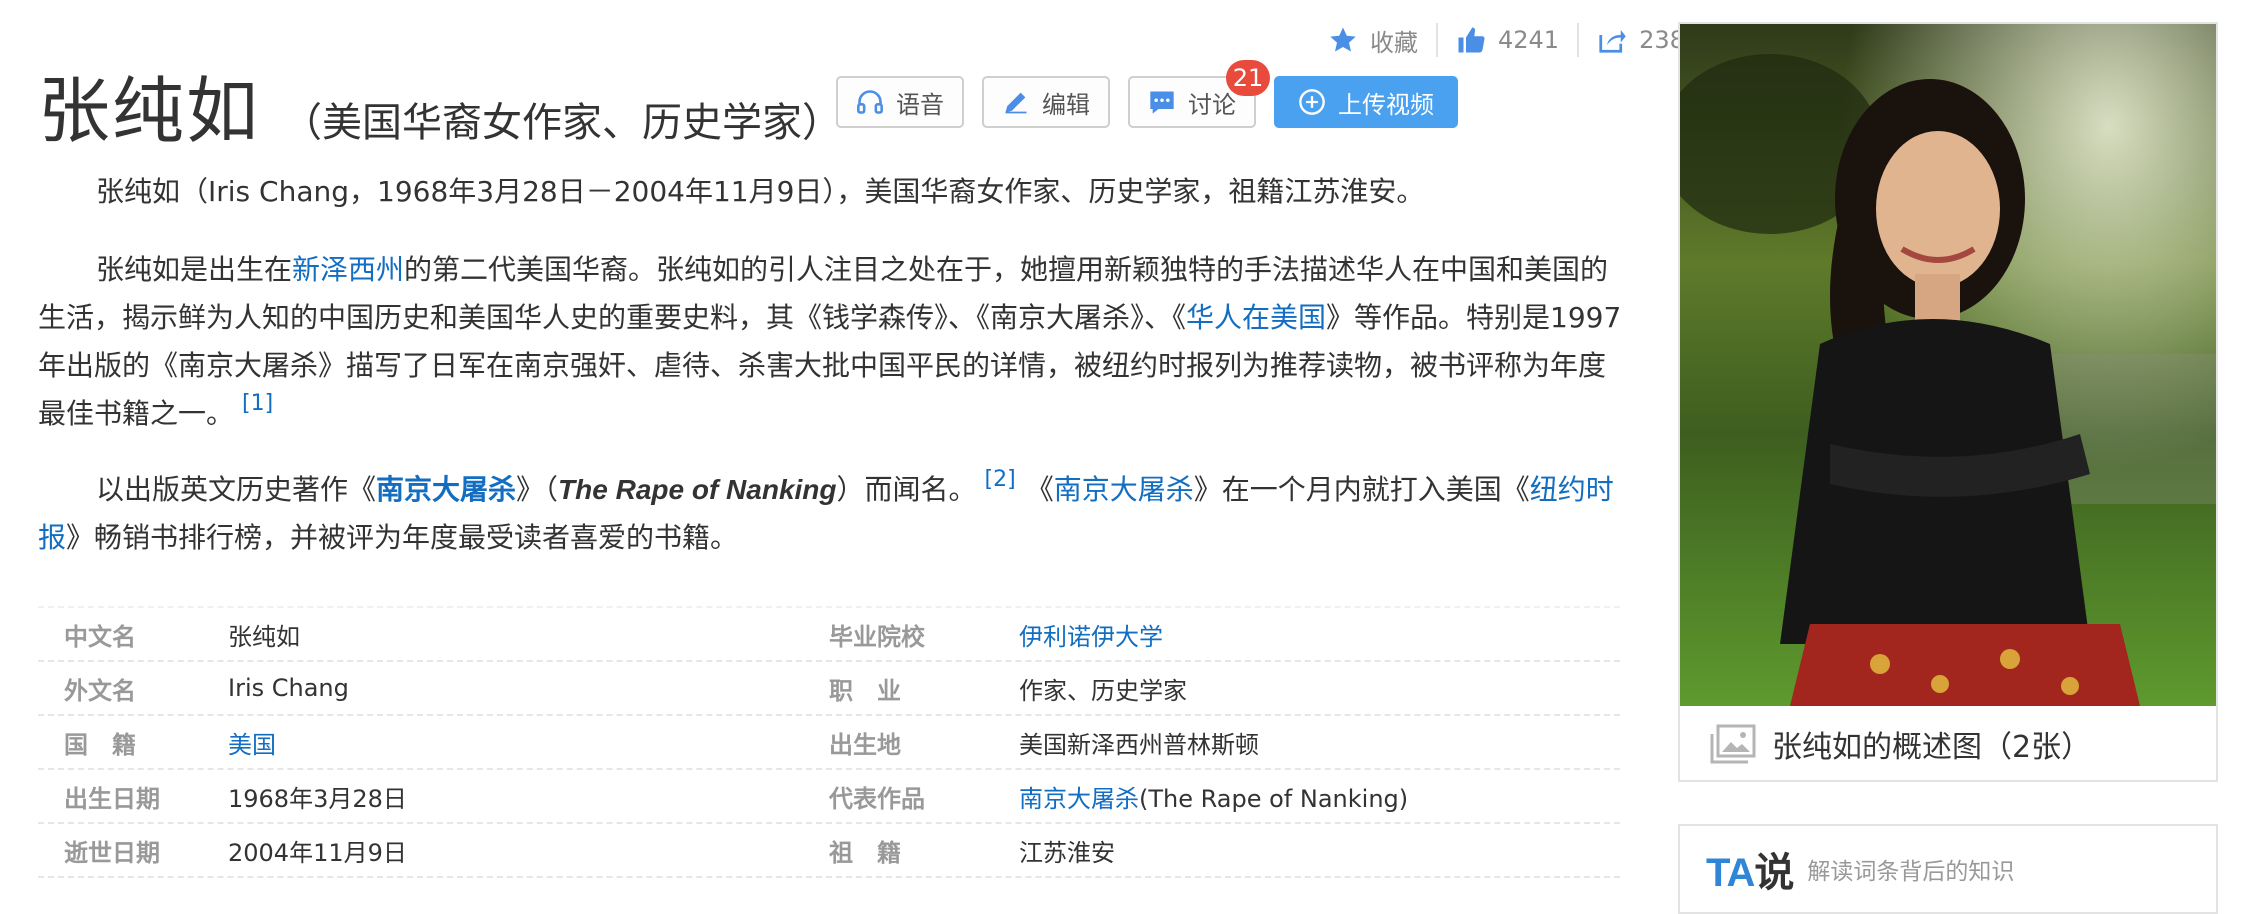 This screenshot has height=914, width=2242. I want to click on text-segment: 》在一个月内就打入美国《, so click(1361, 489).